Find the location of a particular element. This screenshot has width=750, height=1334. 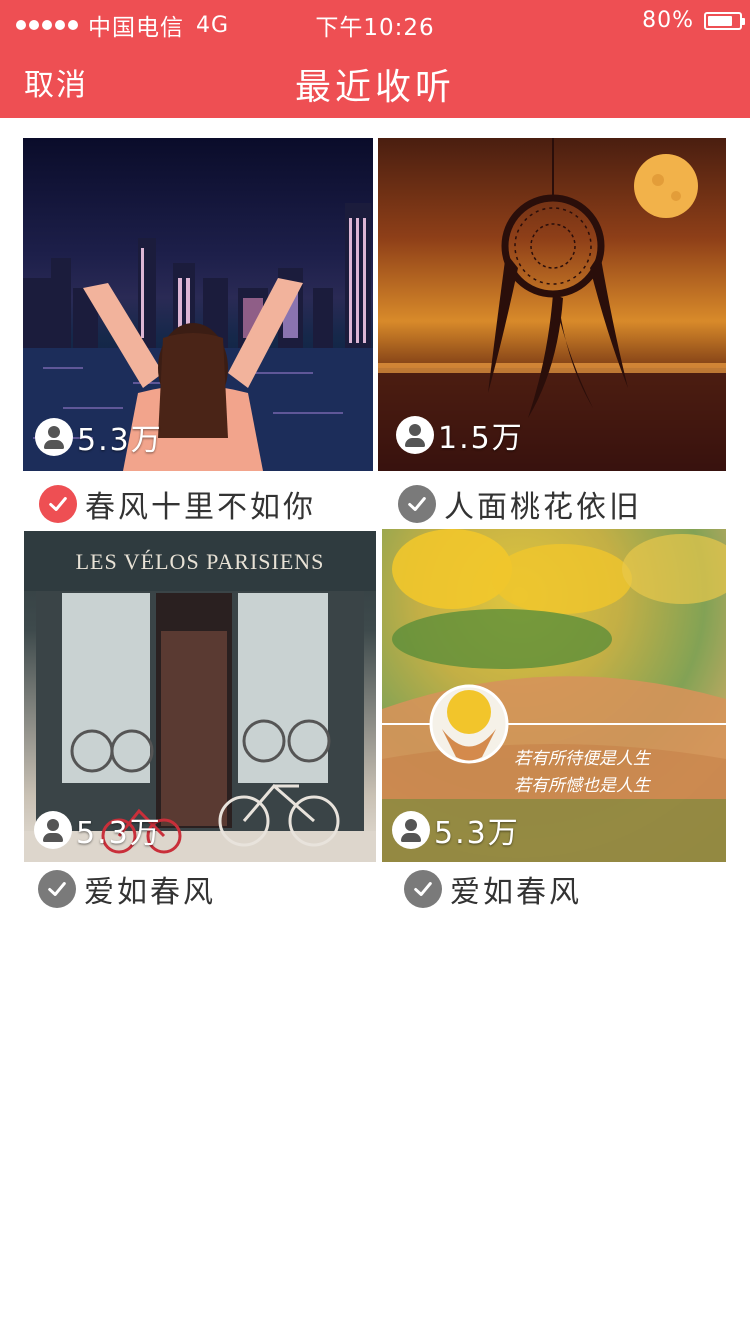

album-card: 1.5万 人面桃花依旧 is located at coordinates (552, 333).